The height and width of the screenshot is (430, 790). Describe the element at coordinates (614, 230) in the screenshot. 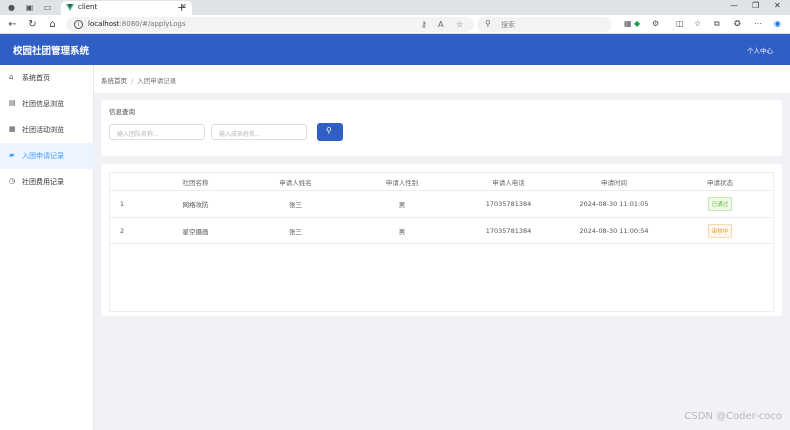

I see `row-apply-time: 2024-08-30 11:00:54` at that location.